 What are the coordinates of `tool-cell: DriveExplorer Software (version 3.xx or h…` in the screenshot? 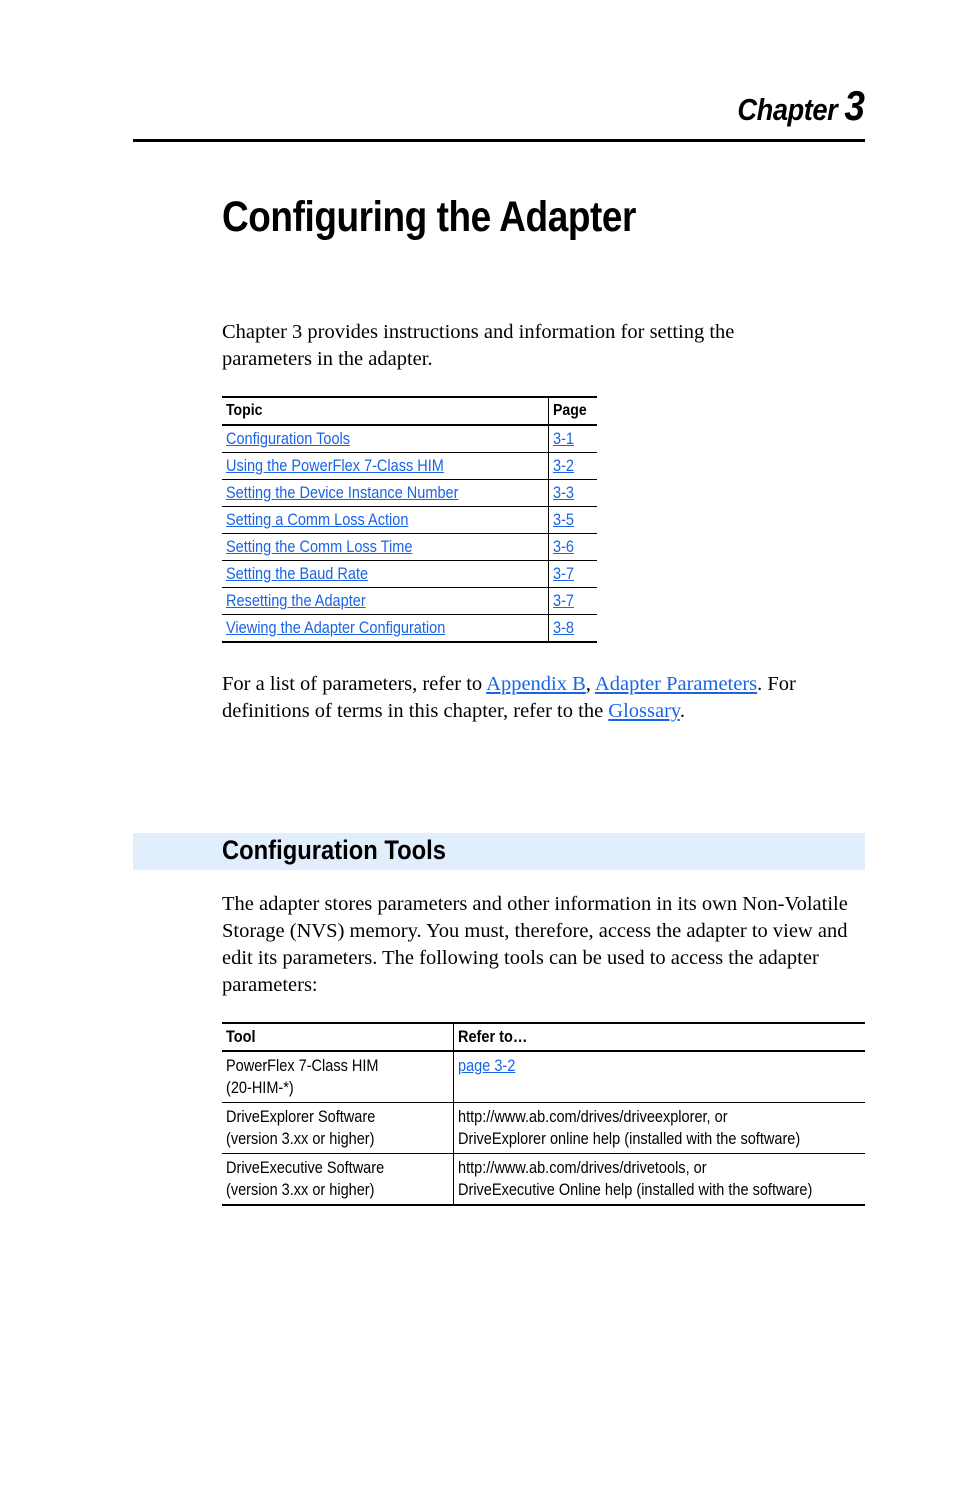 It's located at (301, 1128).